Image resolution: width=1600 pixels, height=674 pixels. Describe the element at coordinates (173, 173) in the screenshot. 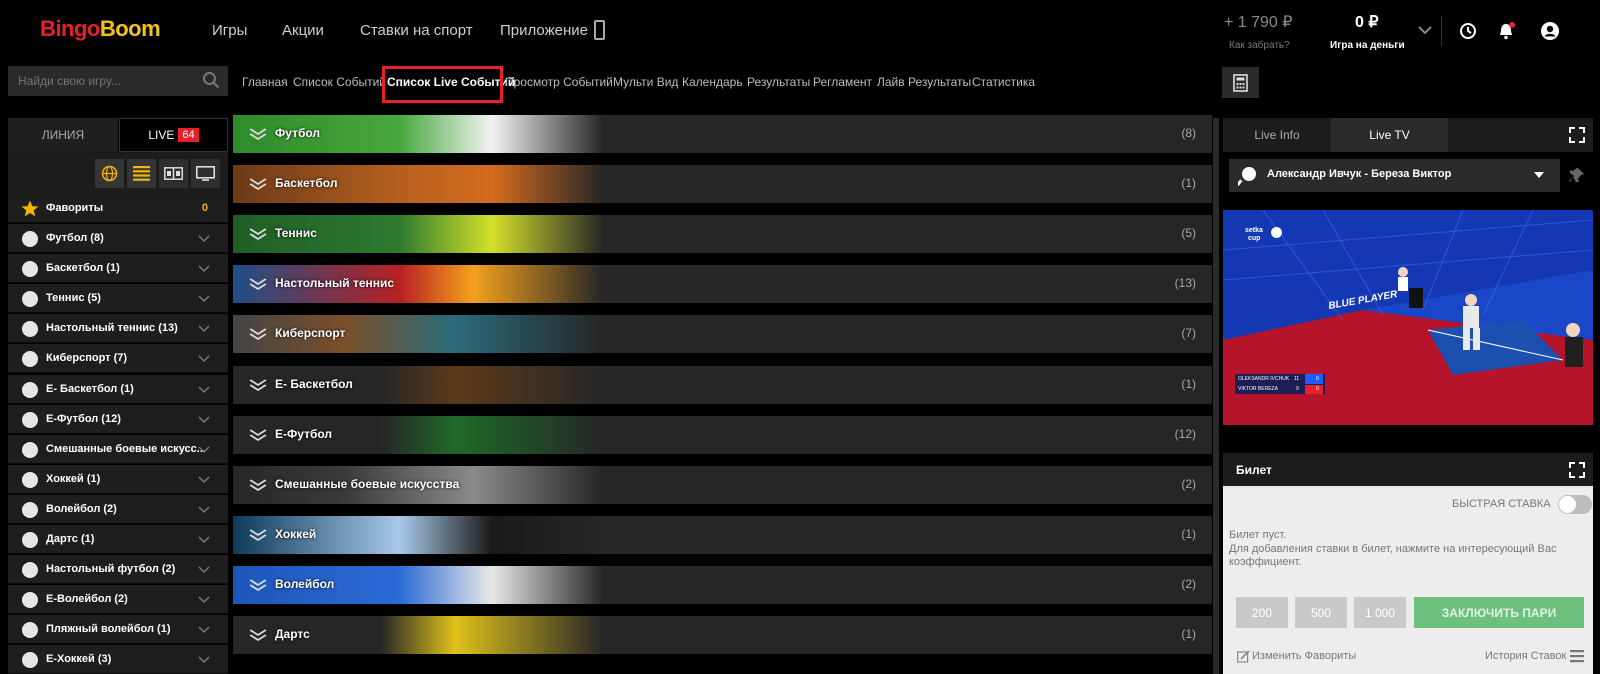

I see `filter-scoreboard-button` at that location.